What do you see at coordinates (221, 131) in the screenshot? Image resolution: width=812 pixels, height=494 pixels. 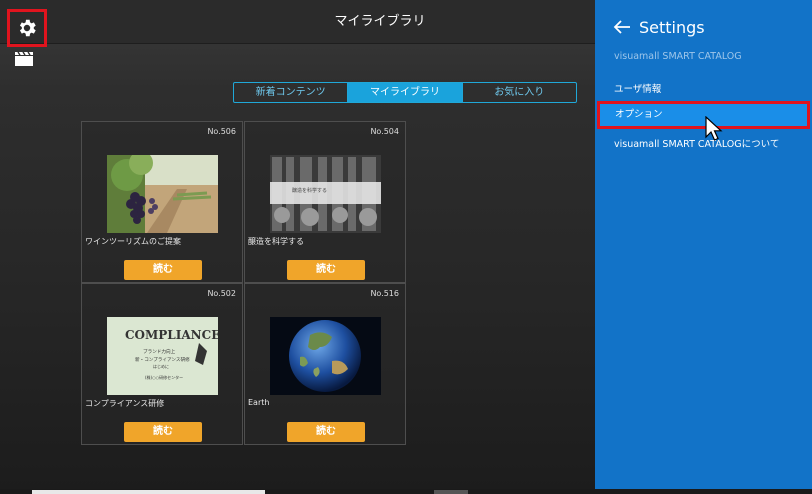 I see `card-number: No.506` at bounding box center [221, 131].